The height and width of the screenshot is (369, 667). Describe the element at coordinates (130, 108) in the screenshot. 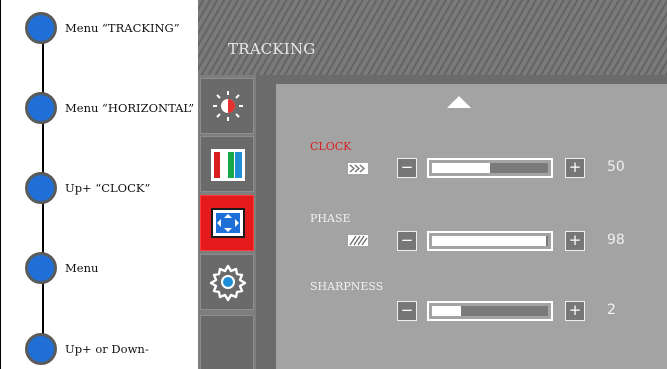

I see `step-label: Menu “HORIZONTAL”` at that location.